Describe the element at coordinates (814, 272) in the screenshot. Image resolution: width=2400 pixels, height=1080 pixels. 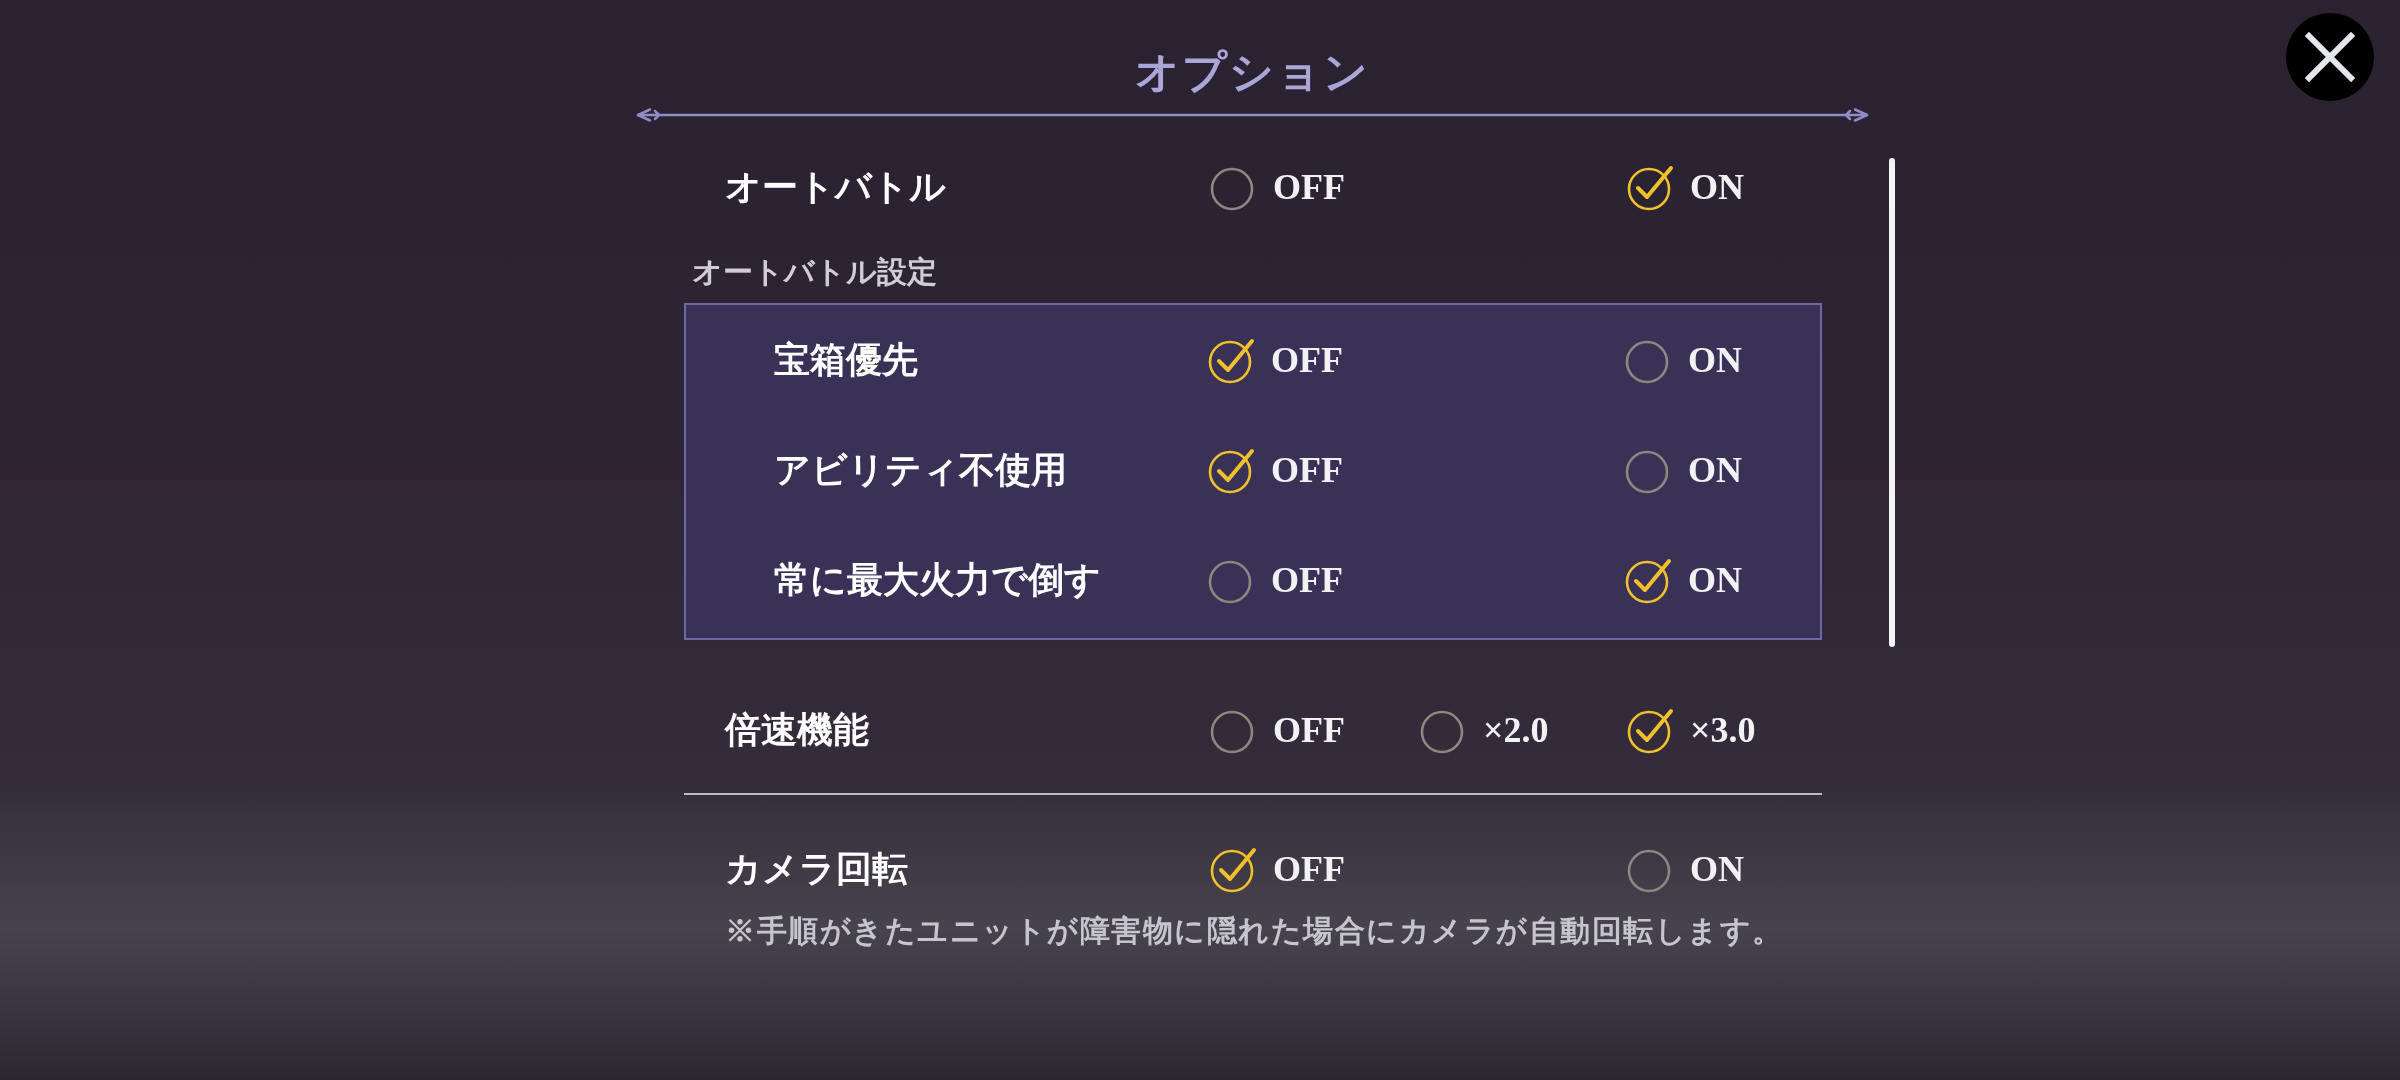
I see `section-heading: オートバトル設定` at that location.